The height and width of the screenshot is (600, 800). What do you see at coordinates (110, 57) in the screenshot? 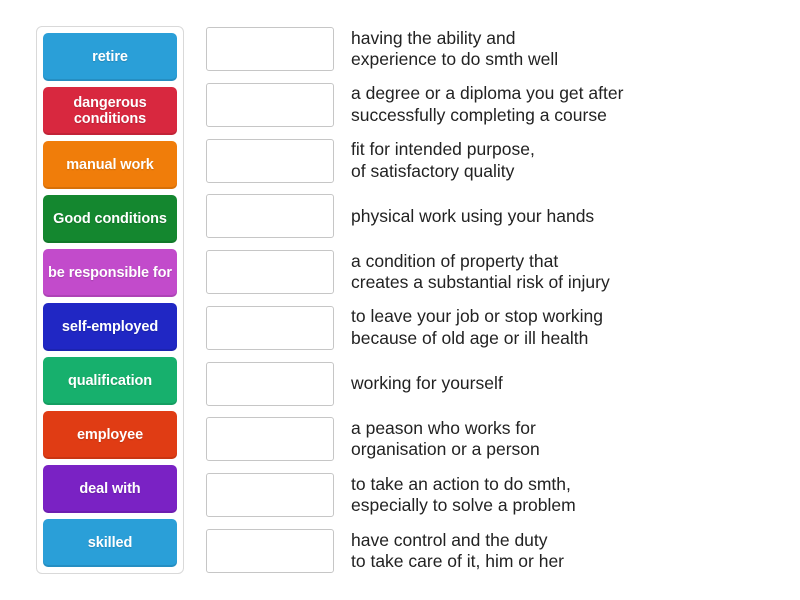
I see `tile-retire: retire` at bounding box center [110, 57].